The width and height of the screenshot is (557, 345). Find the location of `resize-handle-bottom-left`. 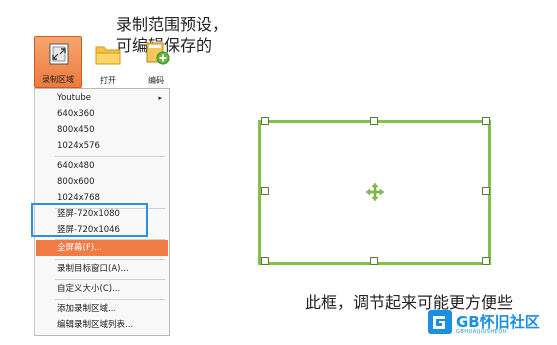

resize-handle-bottom-left is located at coordinates (265, 261).